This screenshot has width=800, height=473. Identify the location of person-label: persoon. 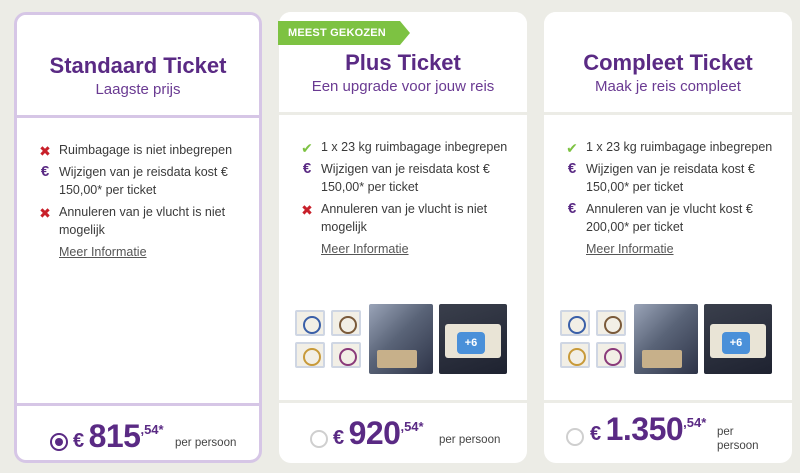
(738, 446).